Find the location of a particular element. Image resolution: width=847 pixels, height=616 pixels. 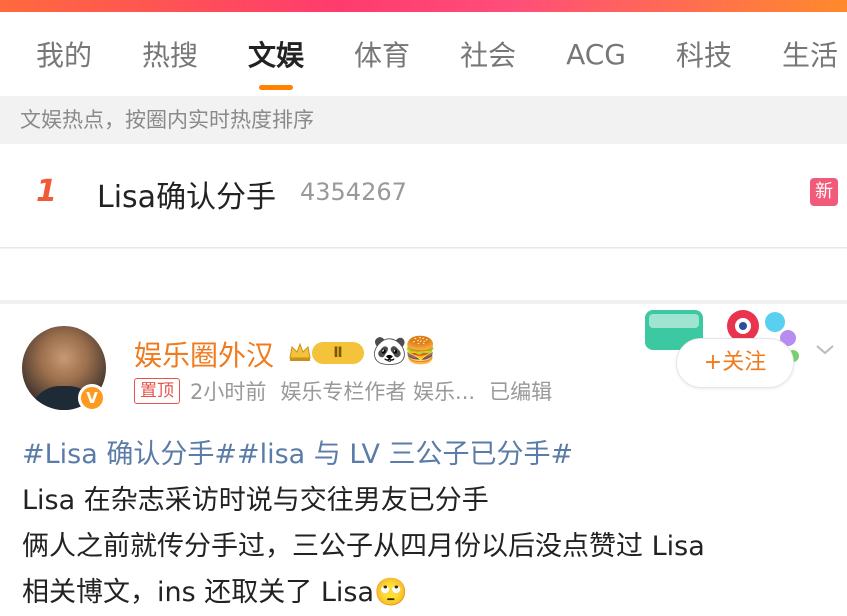

verified-badge: V is located at coordinates (92, 398).